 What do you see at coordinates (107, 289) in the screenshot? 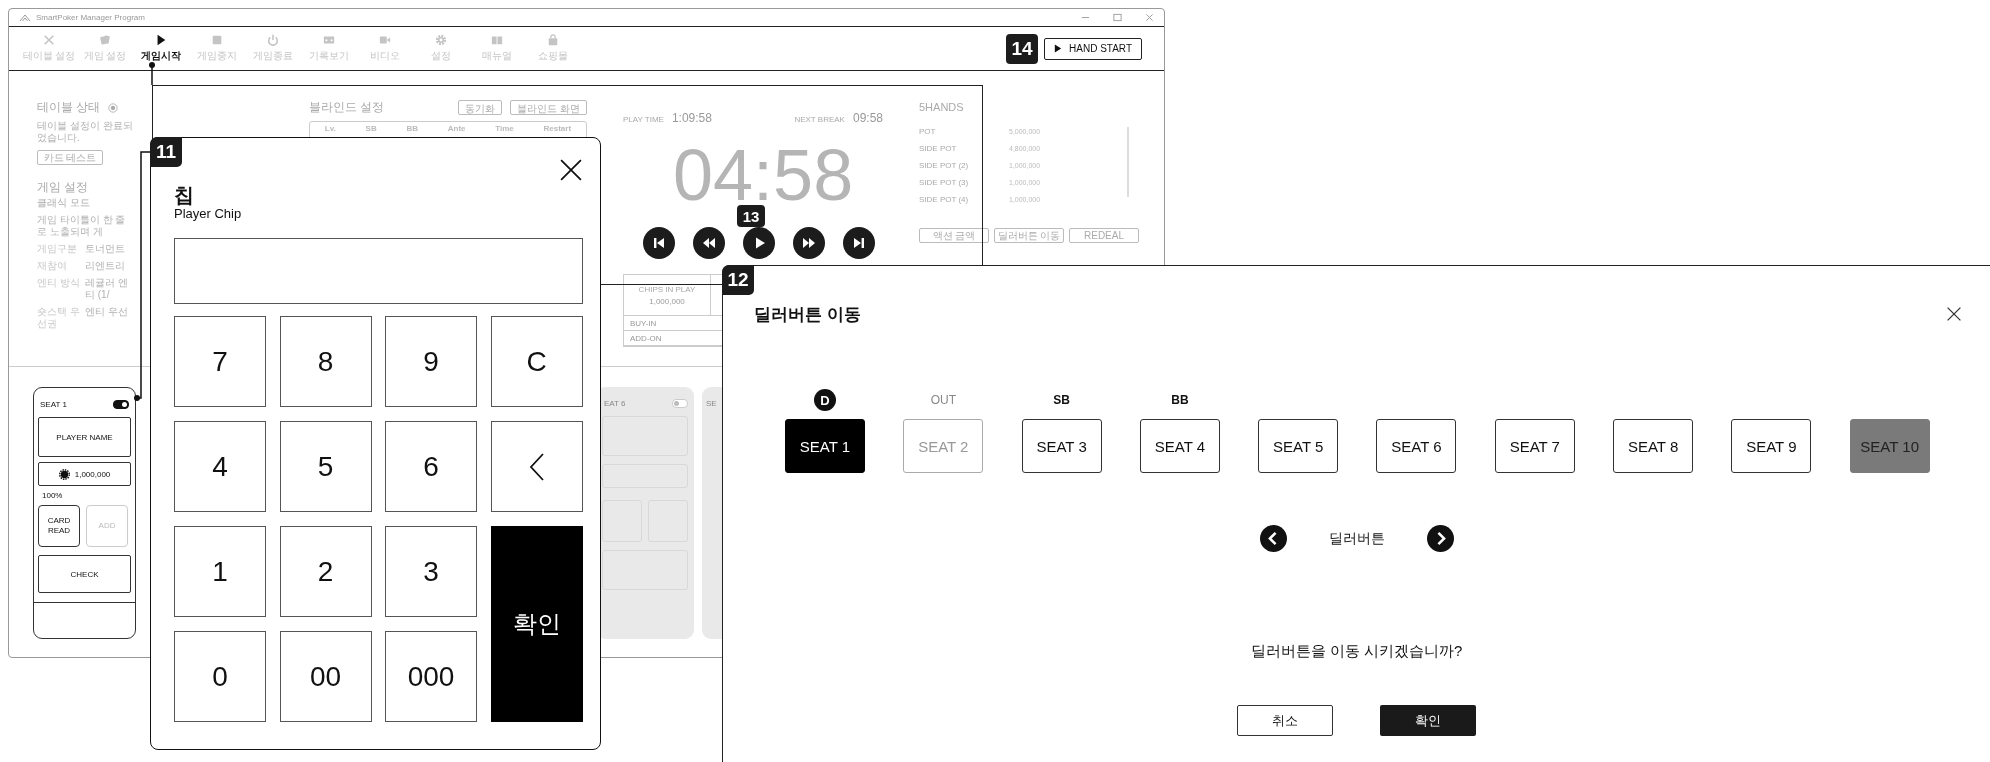
I see `setting-value: 레귤러 엔티 (1/` at bounding box center [107, 289].